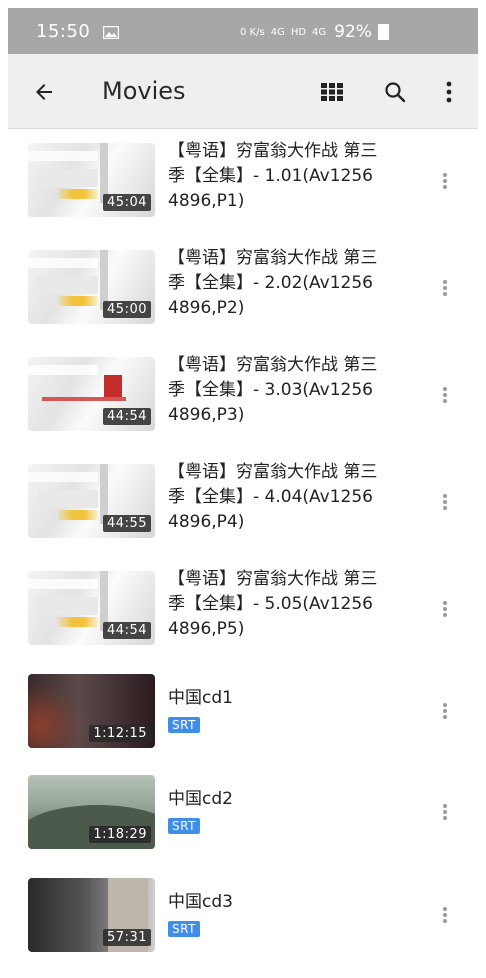  I want to click on search-button, so click(395, 92).